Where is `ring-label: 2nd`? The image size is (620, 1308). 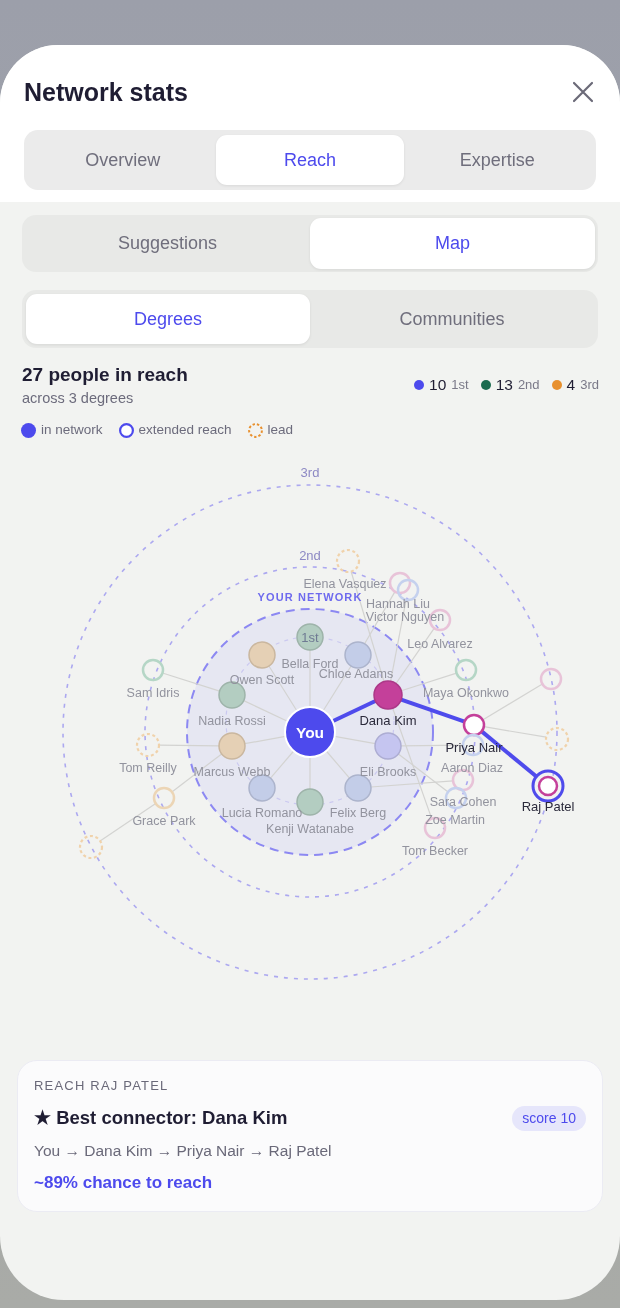
ring-label: 2nd is located at coordinates (310, 555).